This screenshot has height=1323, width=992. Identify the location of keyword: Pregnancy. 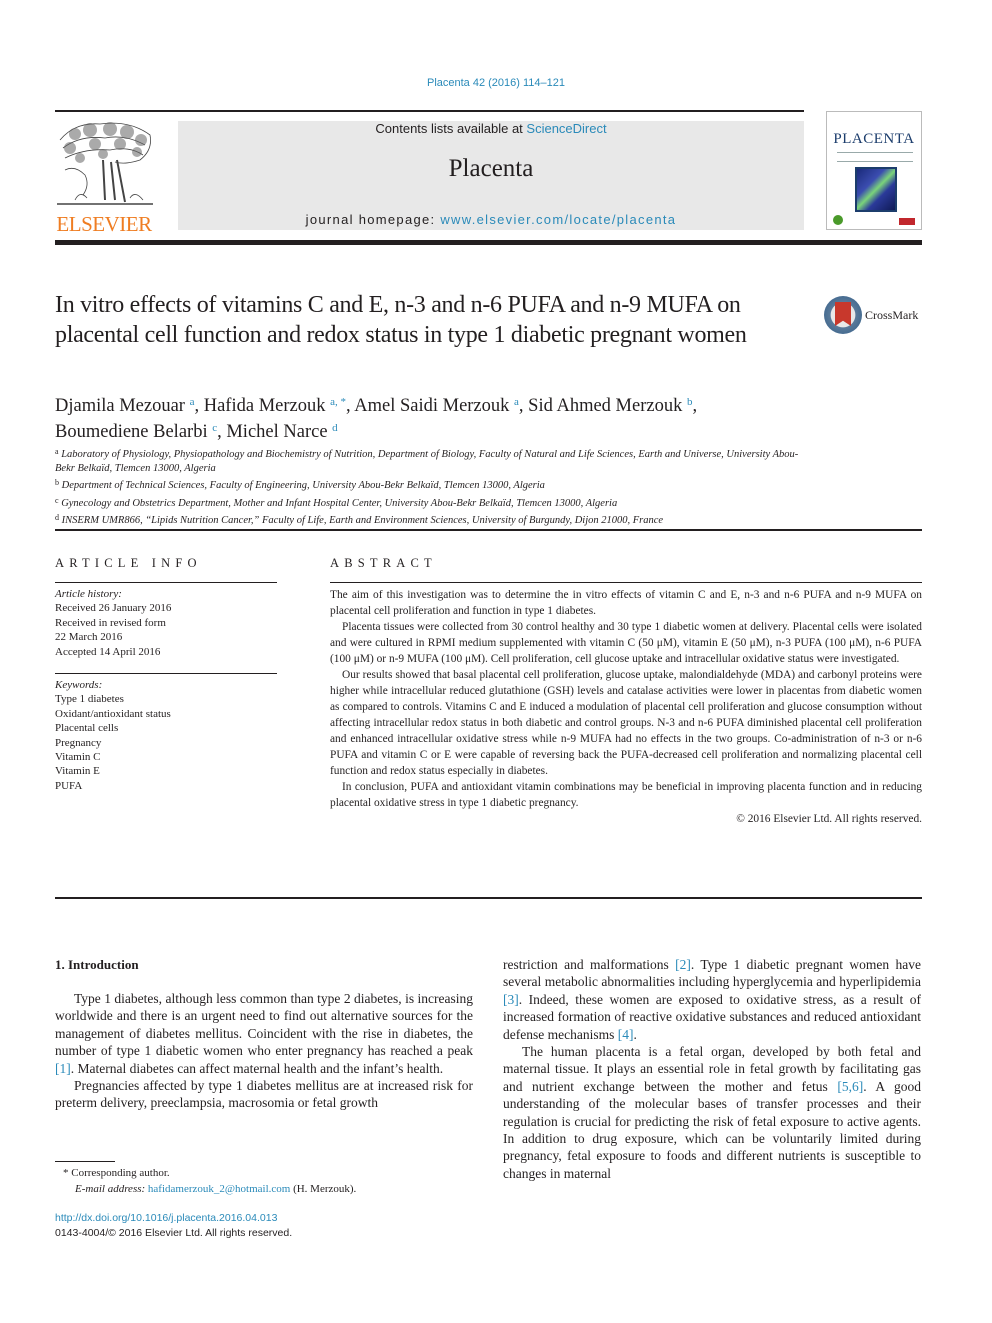
(78, 742).